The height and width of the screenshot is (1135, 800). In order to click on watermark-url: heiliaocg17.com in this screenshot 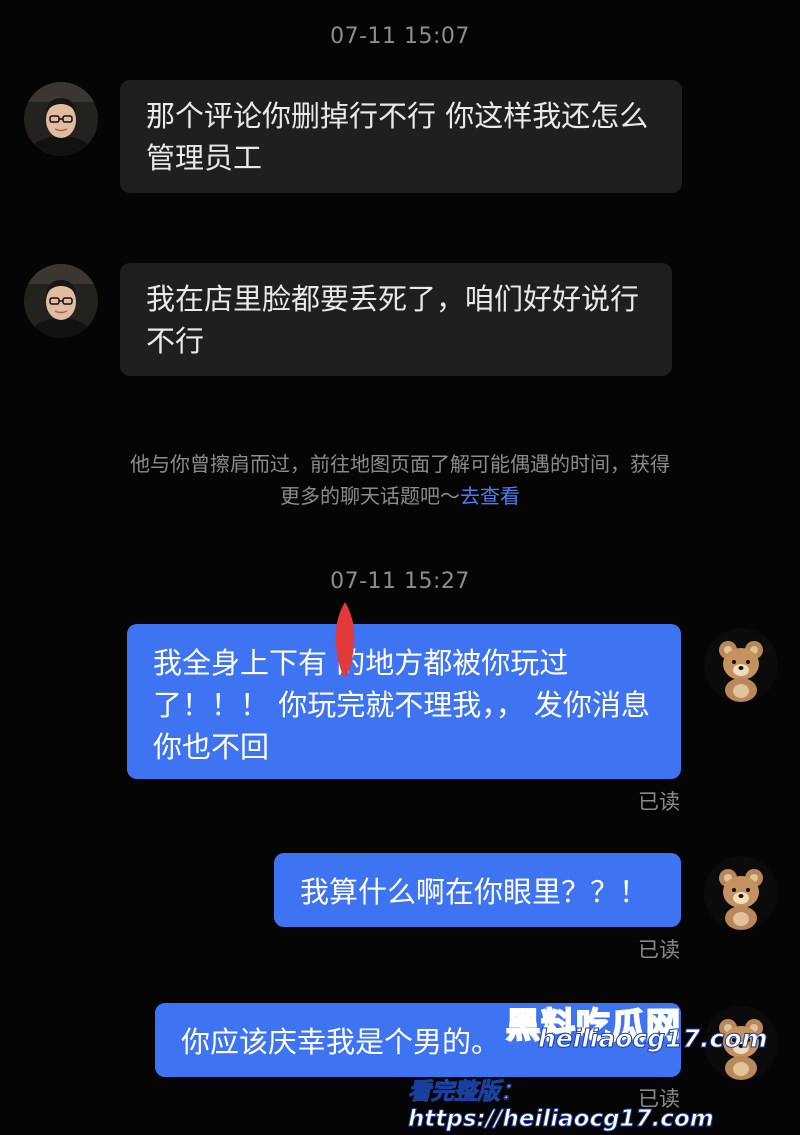, I will do `click(653, 1039)`.